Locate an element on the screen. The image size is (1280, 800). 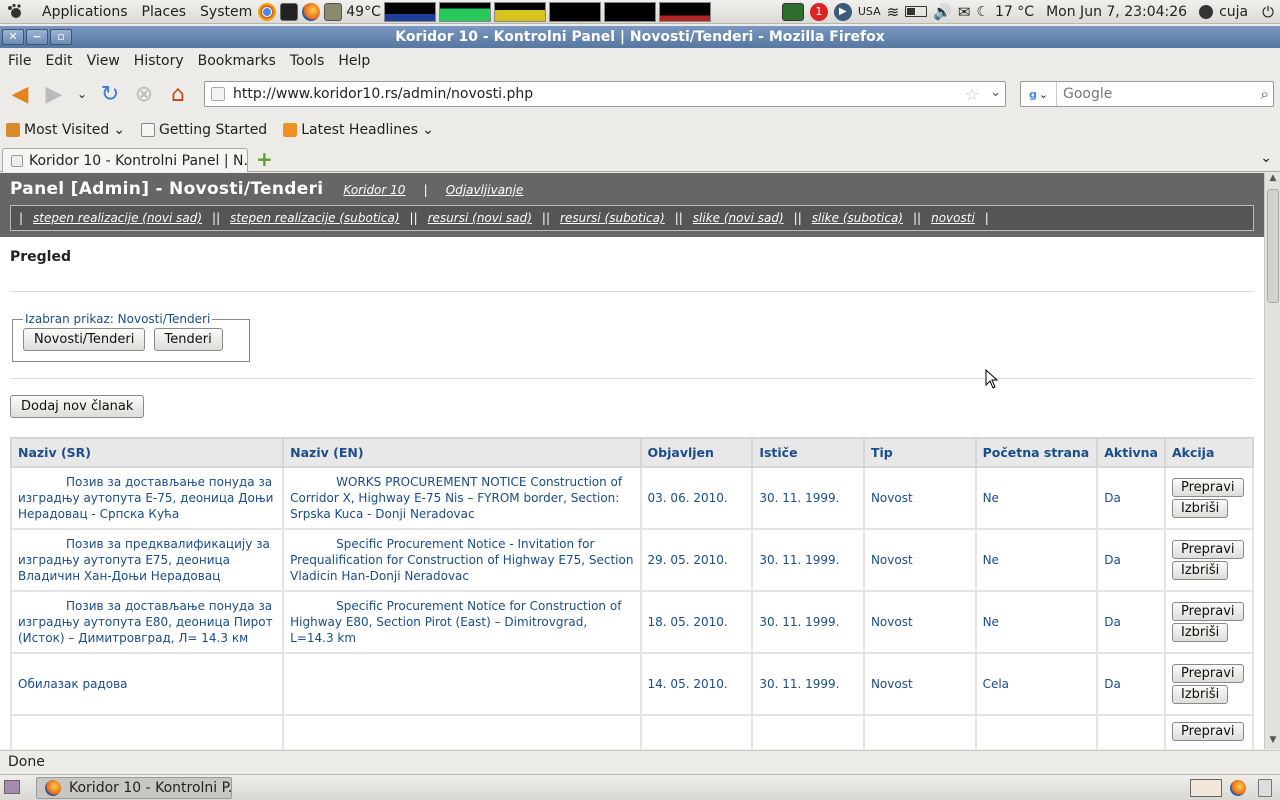
minimize-window-icon: − is located at coordinates (37, 37).